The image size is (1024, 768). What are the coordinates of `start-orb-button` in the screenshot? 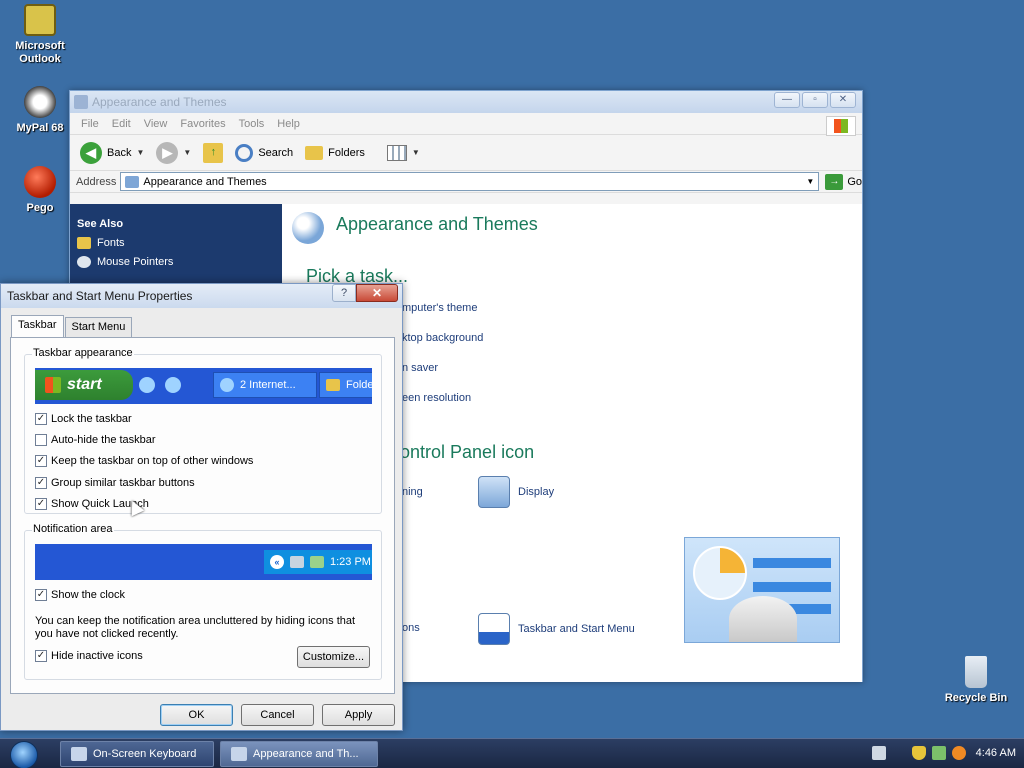 It's located at (24, 754).